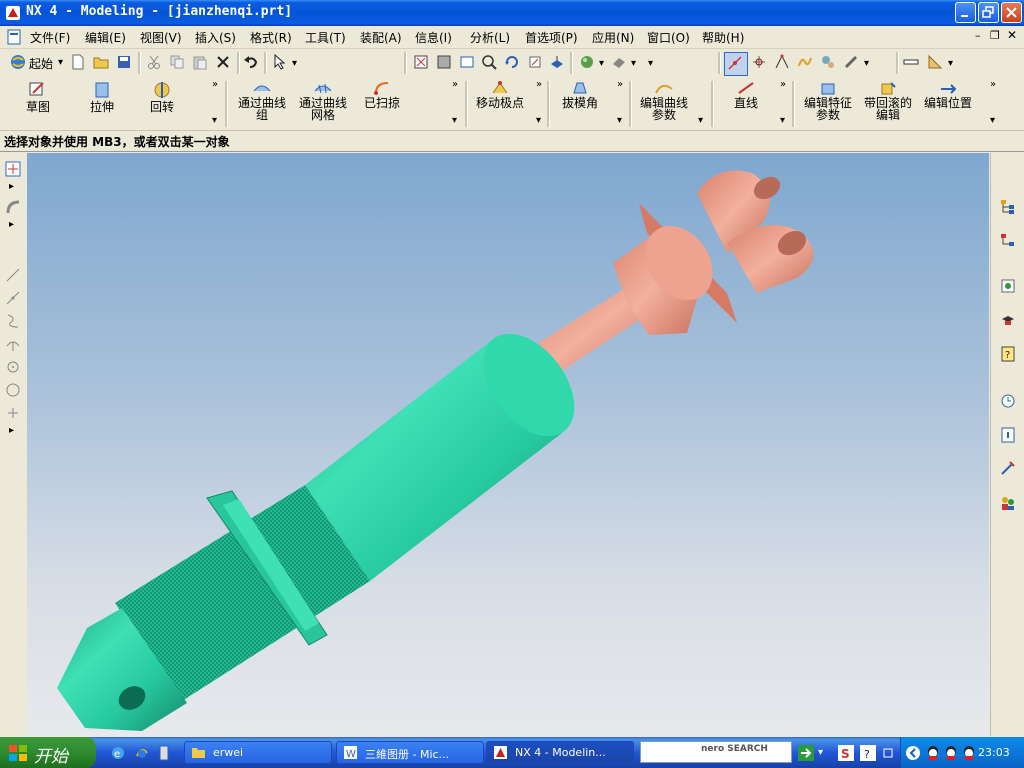 This screenshot has height=768, width=1024. I want to click on tool-icon, so click(851, 62).